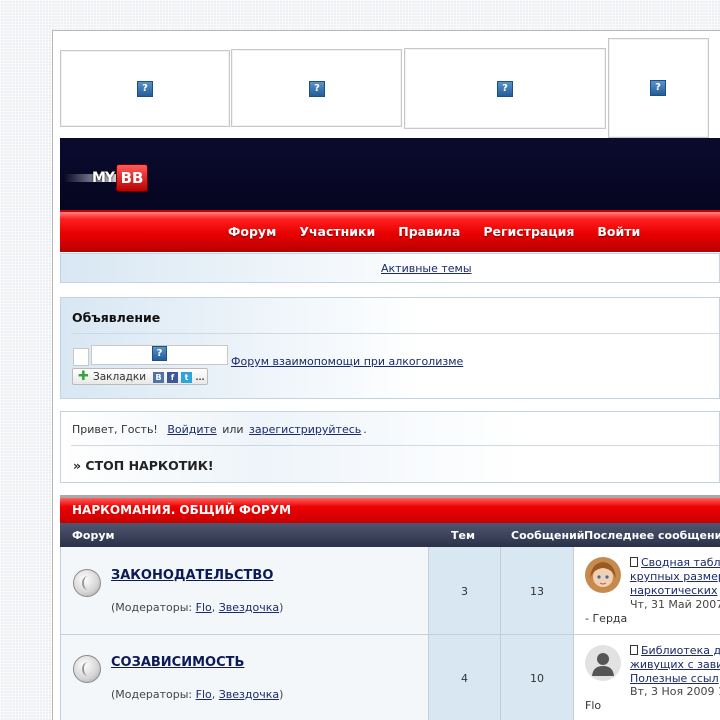 This screenshot has height=720, width=720. I want to click on topics-count: 3, so click(464, 591).